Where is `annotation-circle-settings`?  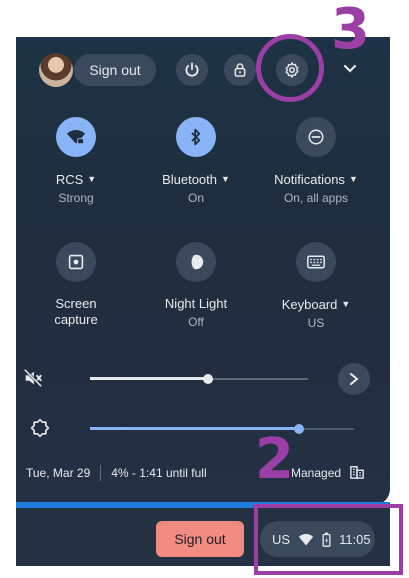 annotation-circle-settings is located at coordinates (290, 68).